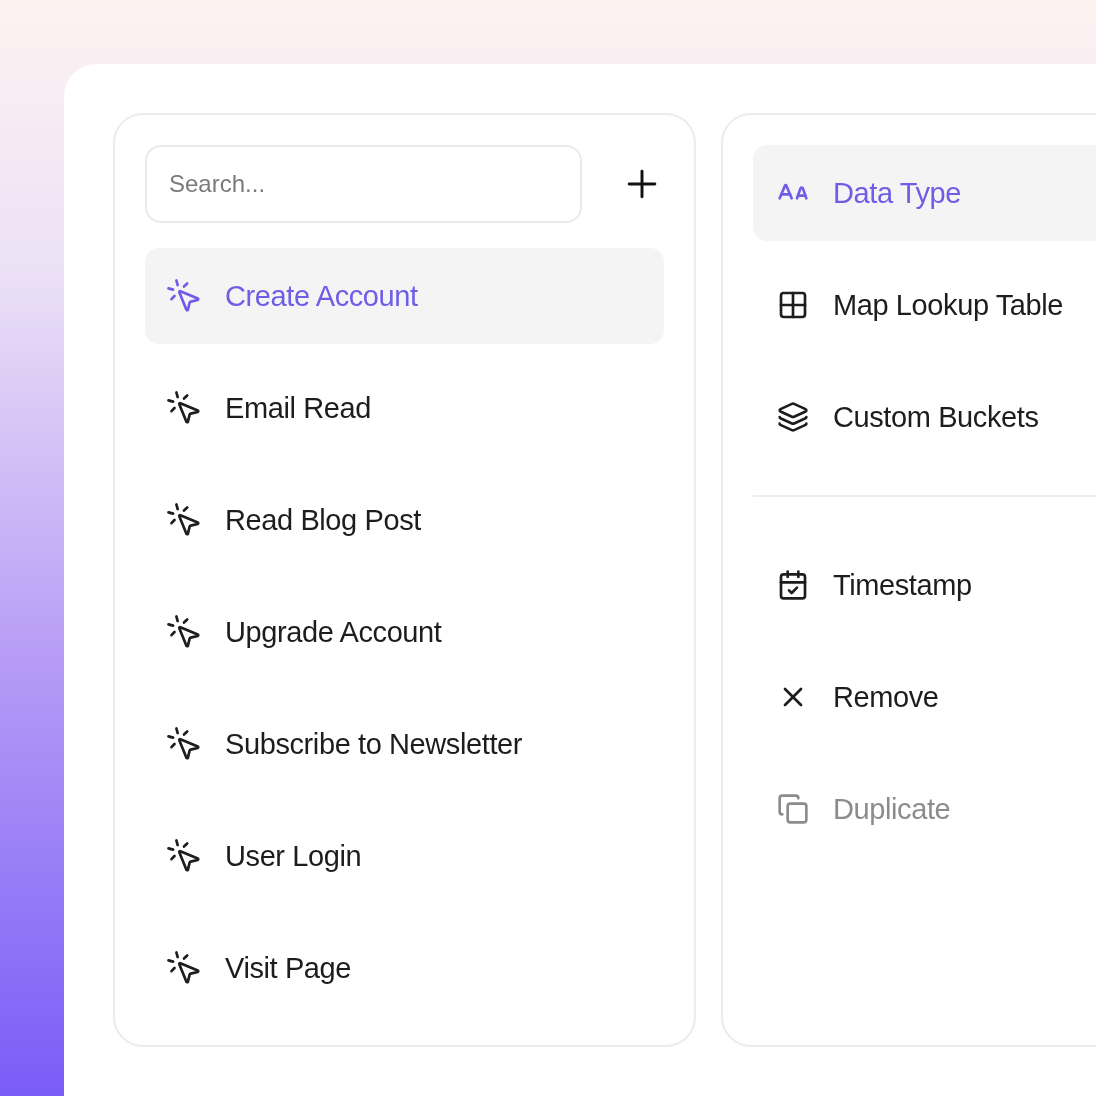  Describe the element at coordinates (924, 305) in the screenshot. I see `menu-item: Map Lookup Table` at that location.